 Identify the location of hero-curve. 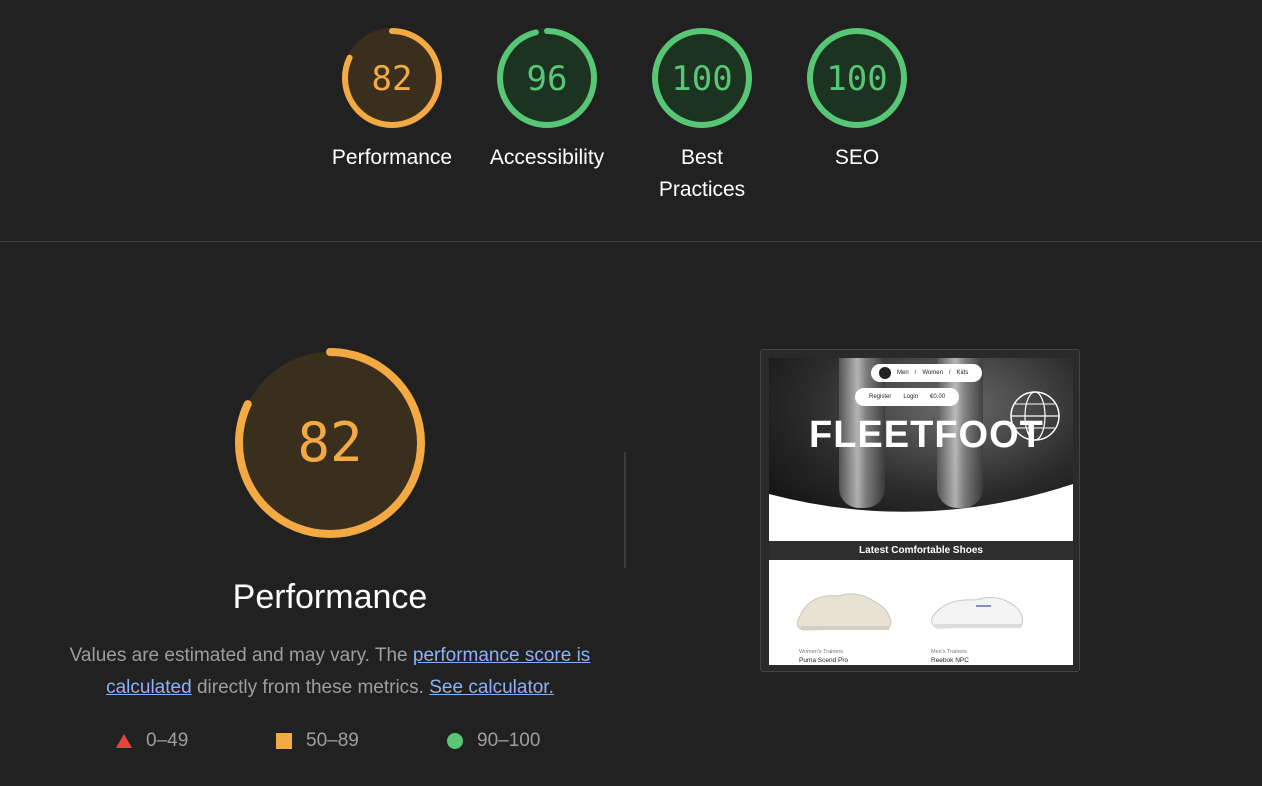
(921, 514).